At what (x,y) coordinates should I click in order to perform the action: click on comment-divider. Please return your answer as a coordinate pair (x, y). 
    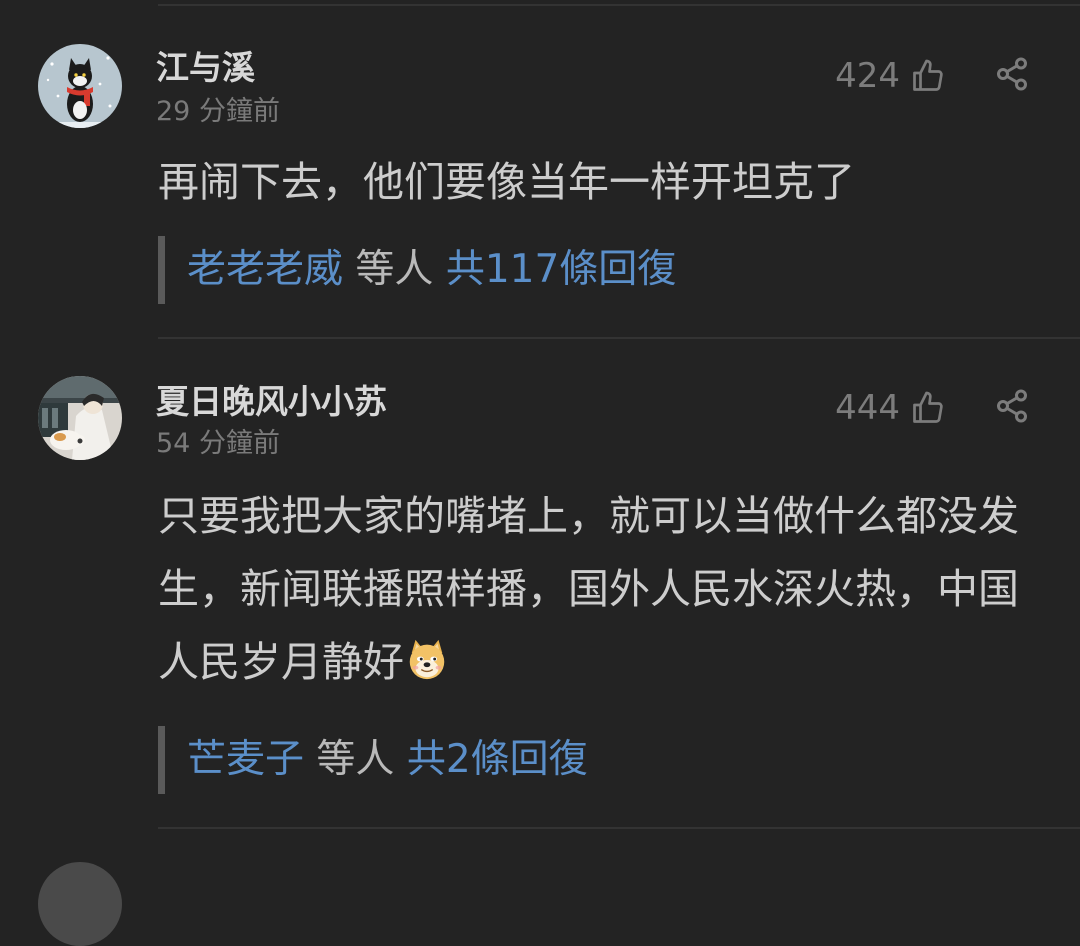
    Looking at the image, I should click on (619, 828).